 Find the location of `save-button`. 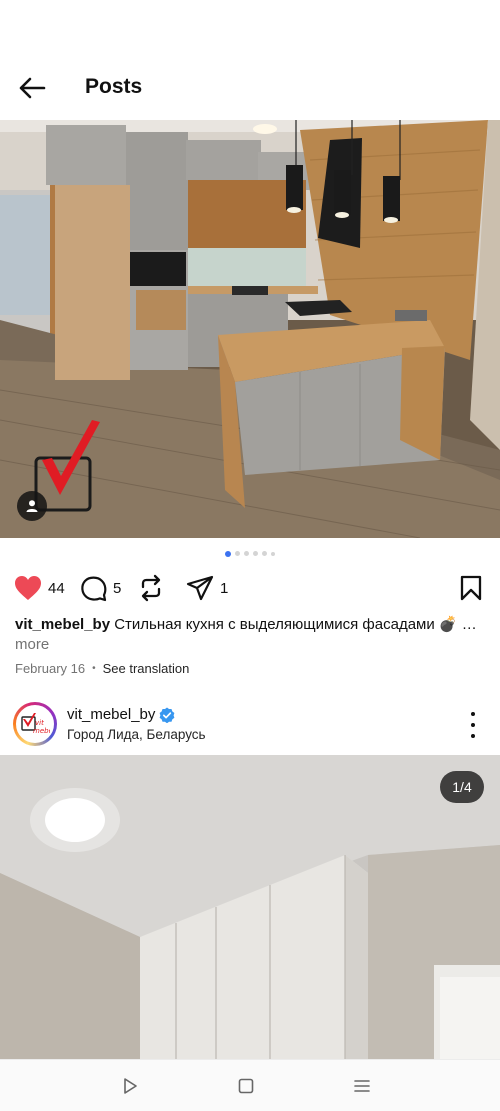

save-button is located at coordinates (471, 588).